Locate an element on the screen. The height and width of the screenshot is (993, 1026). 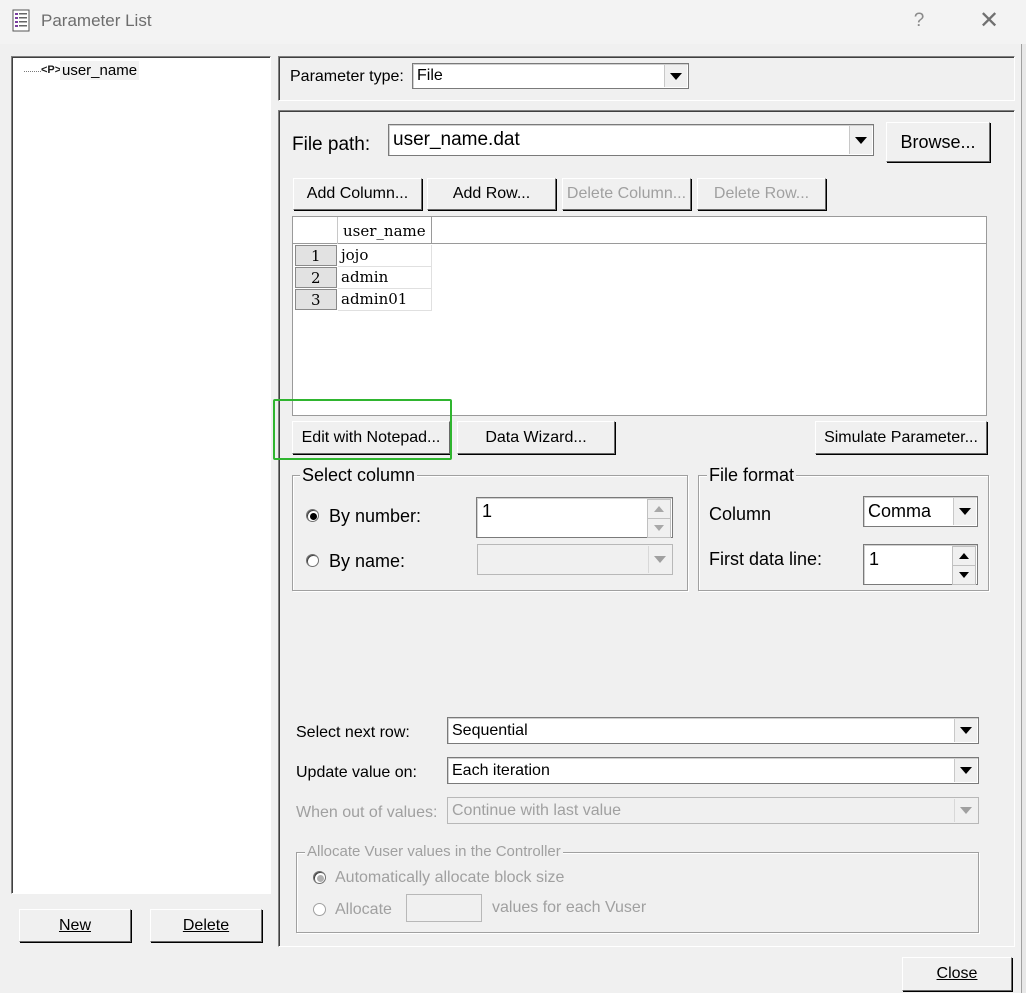
auto-allocate-radio is located at coordinates (319, 877).